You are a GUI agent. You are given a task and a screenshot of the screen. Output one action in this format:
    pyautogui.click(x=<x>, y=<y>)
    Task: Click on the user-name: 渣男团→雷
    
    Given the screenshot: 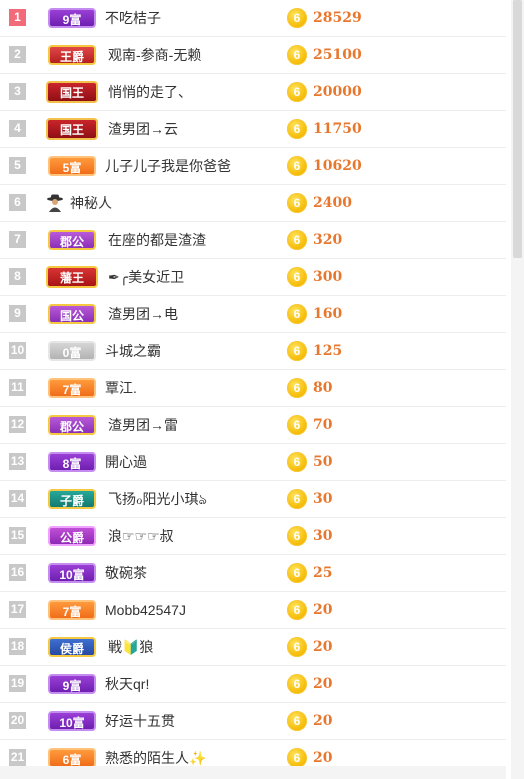 What is the action you would take?
    pyautogui.click(x=143, y=425)
    